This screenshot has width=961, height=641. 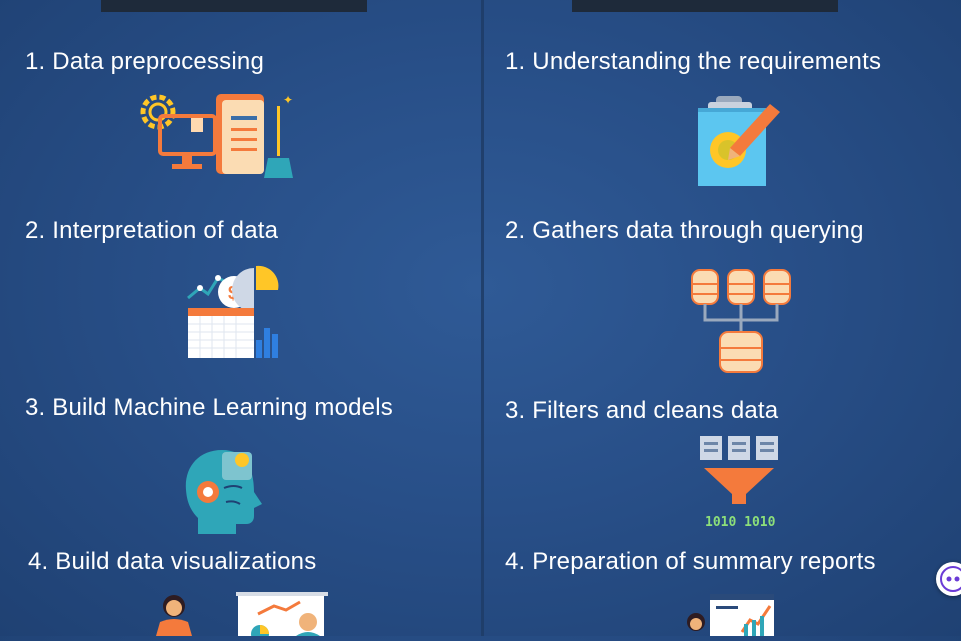 What do you see at coordinates (482, 318) in the screenshot?
I see `column-divider` at bounding box center [482, 318].